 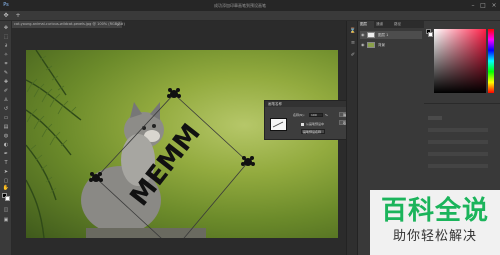 What do you see at coordinates (6, 46) in the screenshot?
I see `lasso-tool-icon: ∂` at bounding box center [6, 46].